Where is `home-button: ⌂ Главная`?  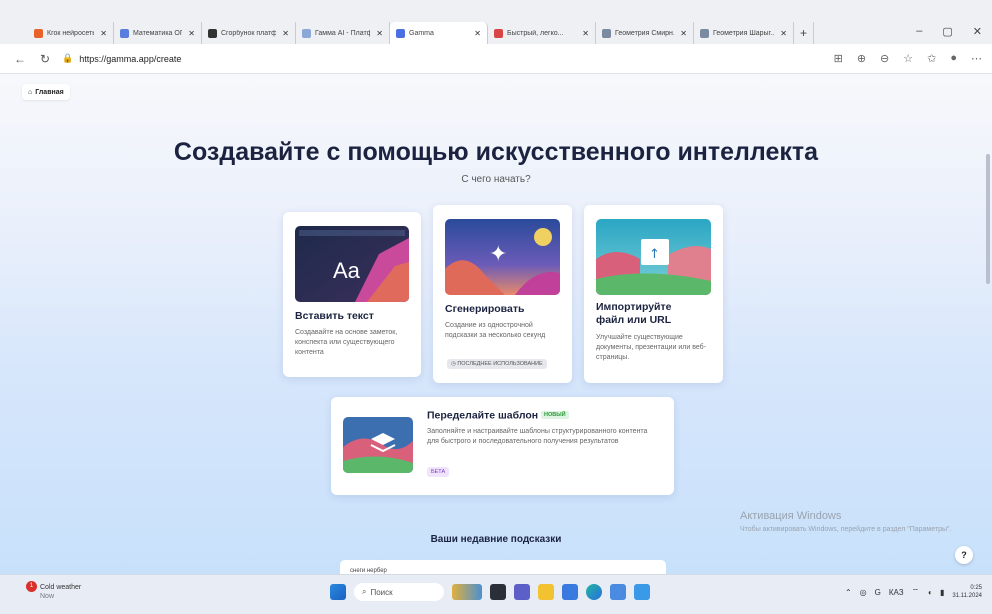
home-button: ⌂ Главная is located at coordinates (46, 92).